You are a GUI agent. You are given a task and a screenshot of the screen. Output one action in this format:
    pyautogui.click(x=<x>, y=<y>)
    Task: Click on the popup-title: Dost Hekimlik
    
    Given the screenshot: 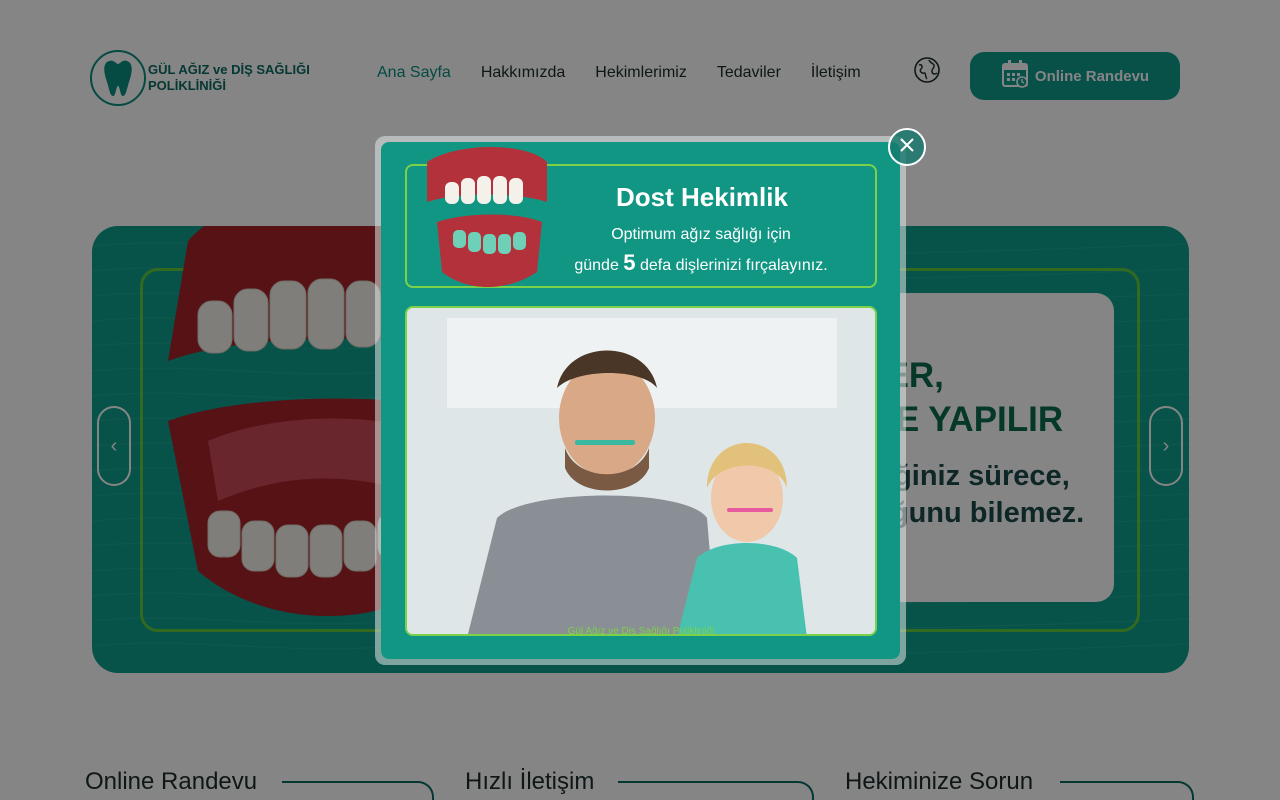 What is the action you would take?
    pyautogui.click(x=702, y=197)
    